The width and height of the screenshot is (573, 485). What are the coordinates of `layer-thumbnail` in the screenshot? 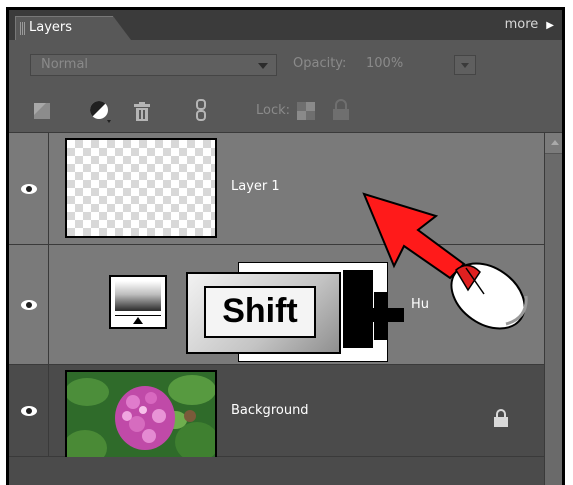 It's located at (141, 188).